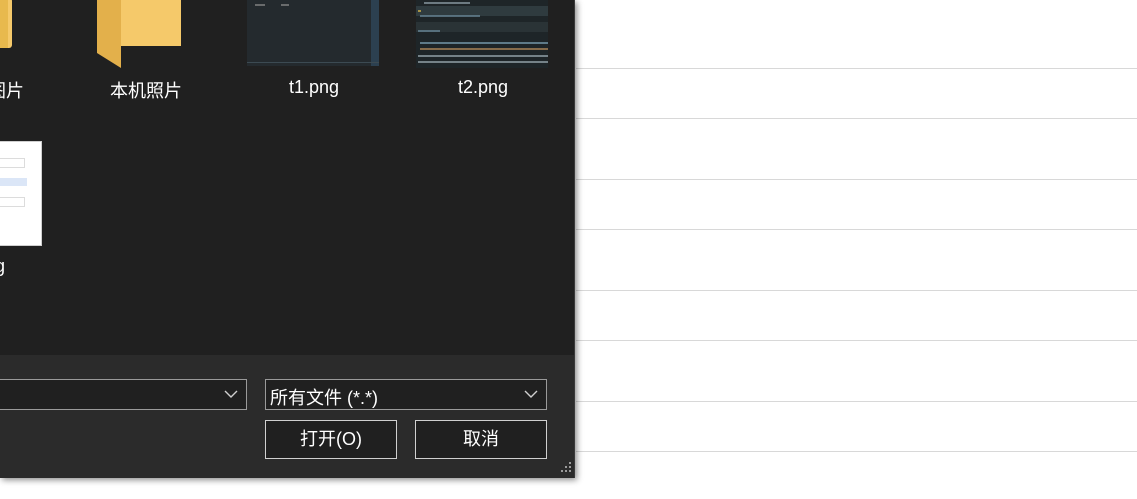  What do you see at coordinates (483, 87) in the screenshot?
I see `file-item-label: t2.png` at bounding box center [483, 87].